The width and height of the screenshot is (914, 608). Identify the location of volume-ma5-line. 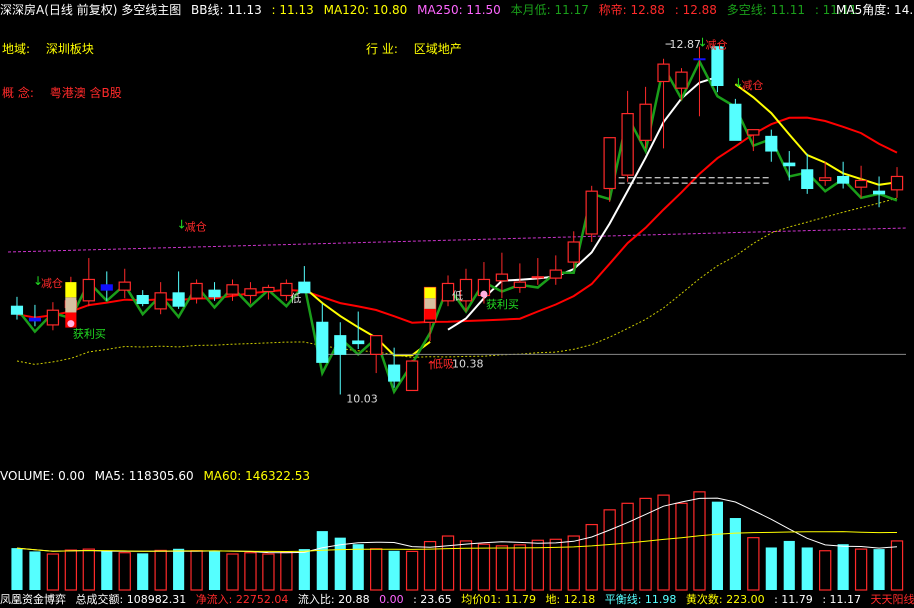
(457, 525).